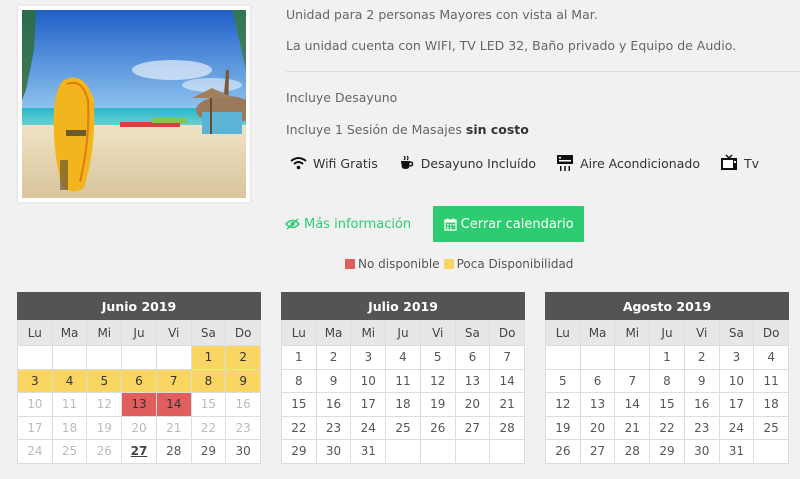 Image resolution: width=800 pixels, height=479 pixels. I want to click on weekday-header: Sa, so click(209, 333).